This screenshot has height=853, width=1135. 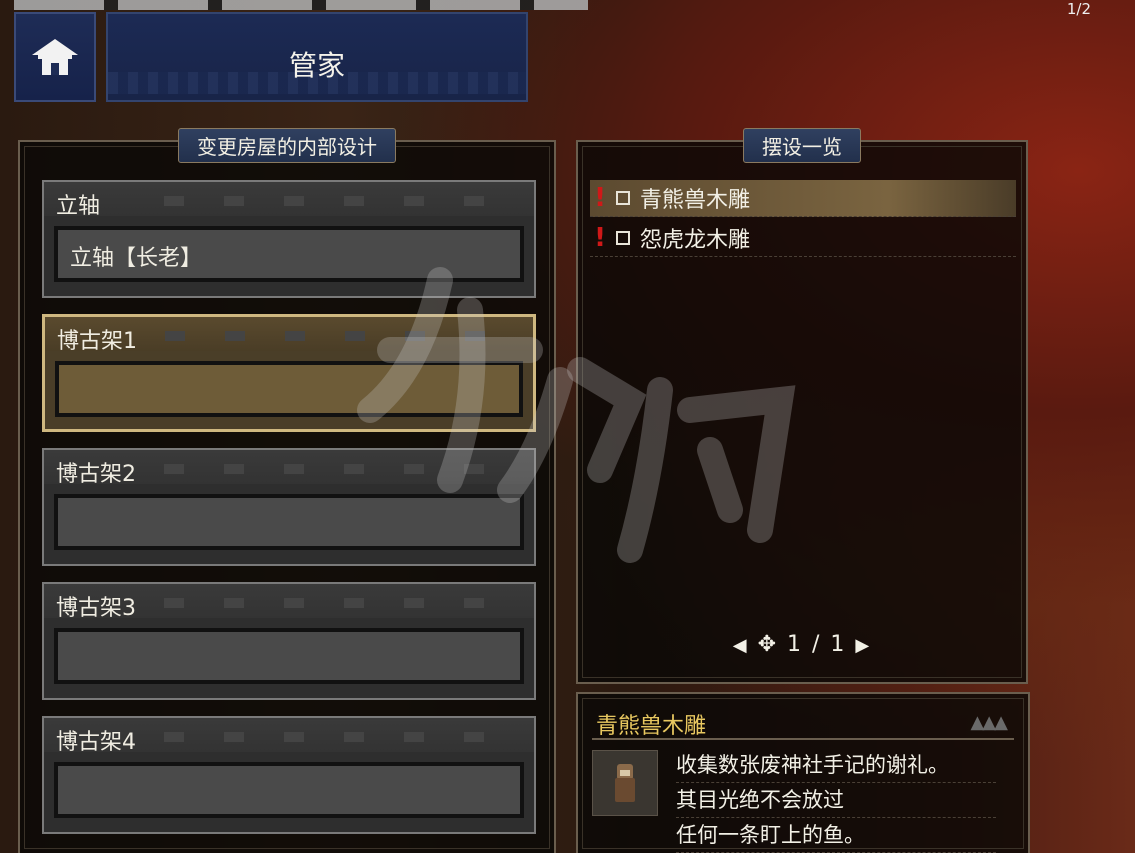 What do you see at coordinates (863, 645) in the screenshot?
I see `next-page-arrow-icon: ▶` at bounding box center [863, 645].